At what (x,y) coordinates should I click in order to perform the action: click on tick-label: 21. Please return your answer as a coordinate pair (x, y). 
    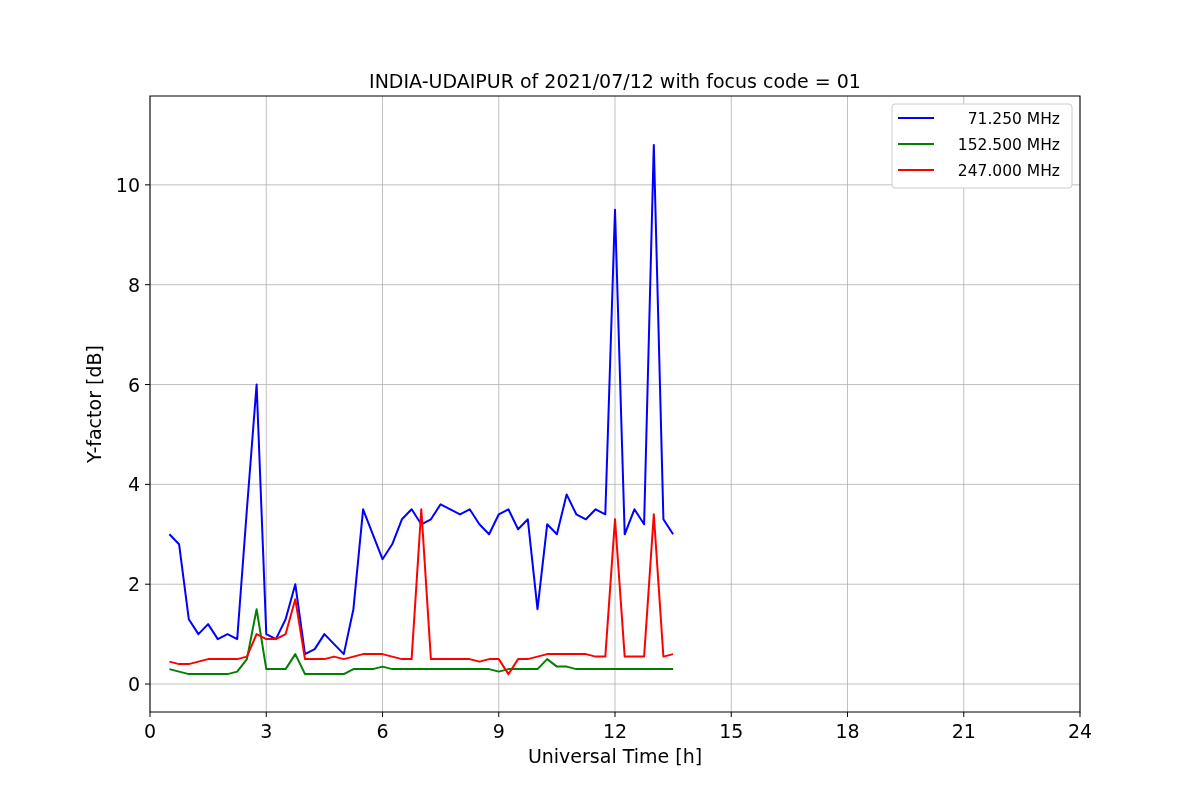
    Looking at the image, I should click on (963, 731).